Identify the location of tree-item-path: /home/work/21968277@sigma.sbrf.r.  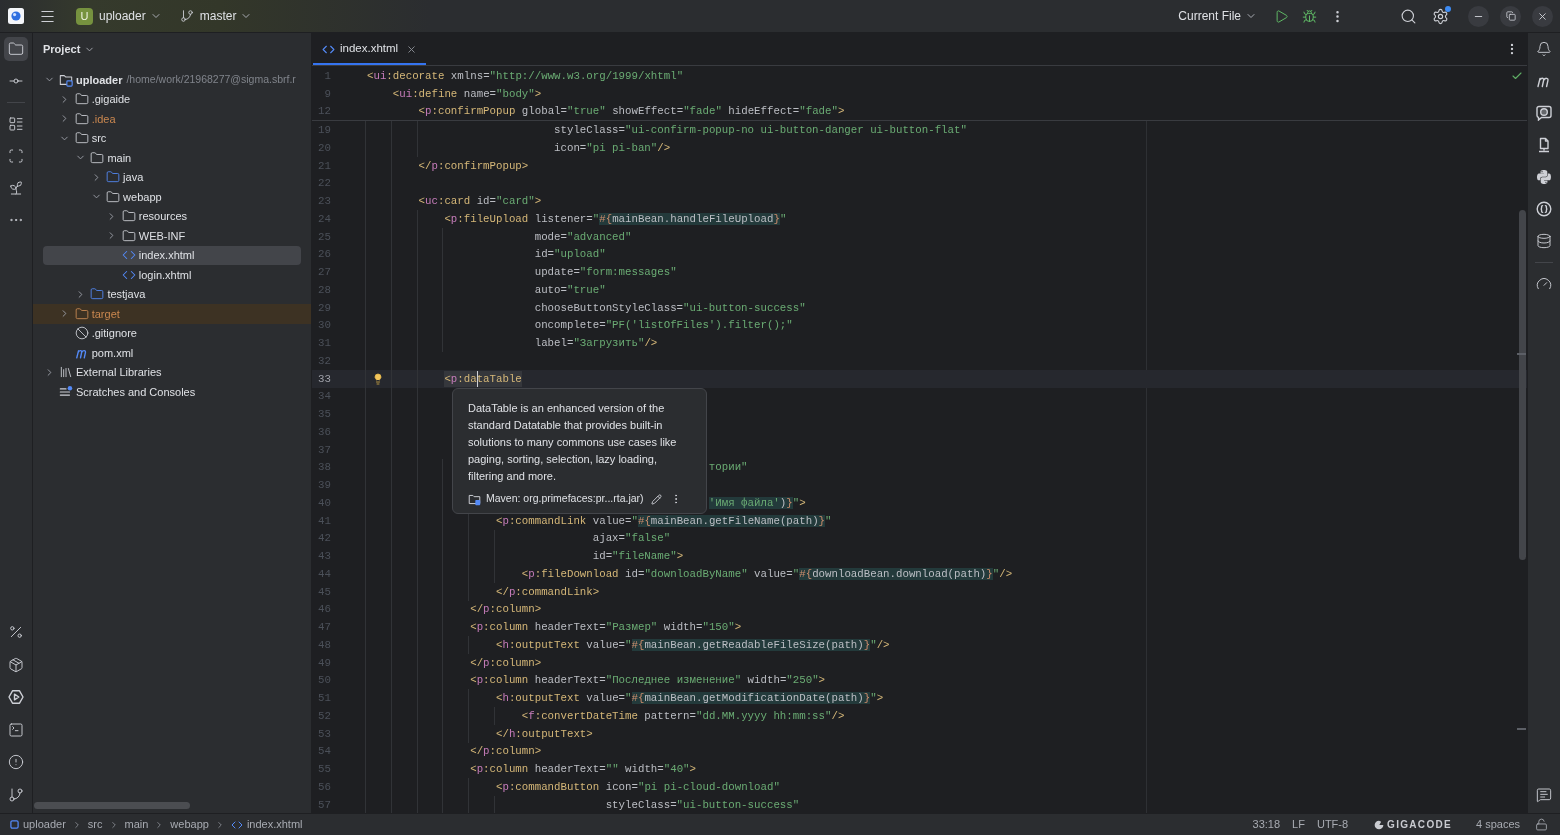
(211, 79).